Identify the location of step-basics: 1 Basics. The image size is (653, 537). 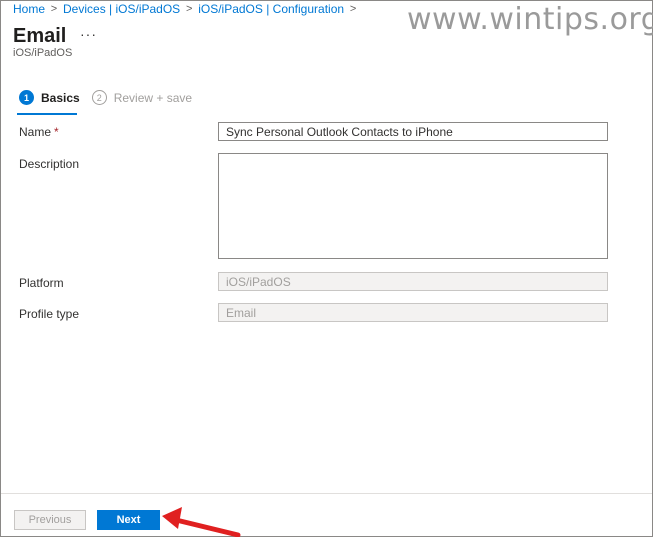
(49, 97).